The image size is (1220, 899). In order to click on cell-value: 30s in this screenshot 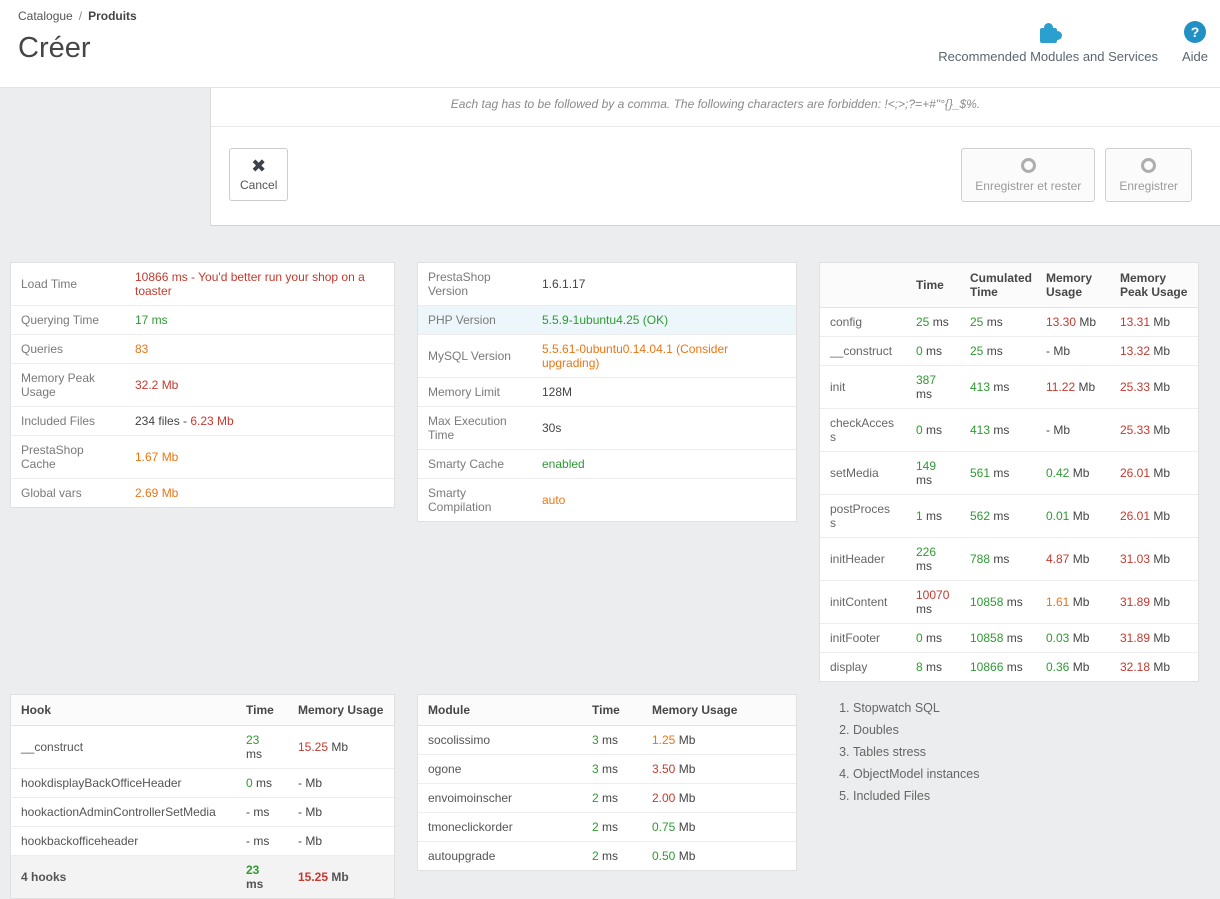, I will do `click(664, 428)`.